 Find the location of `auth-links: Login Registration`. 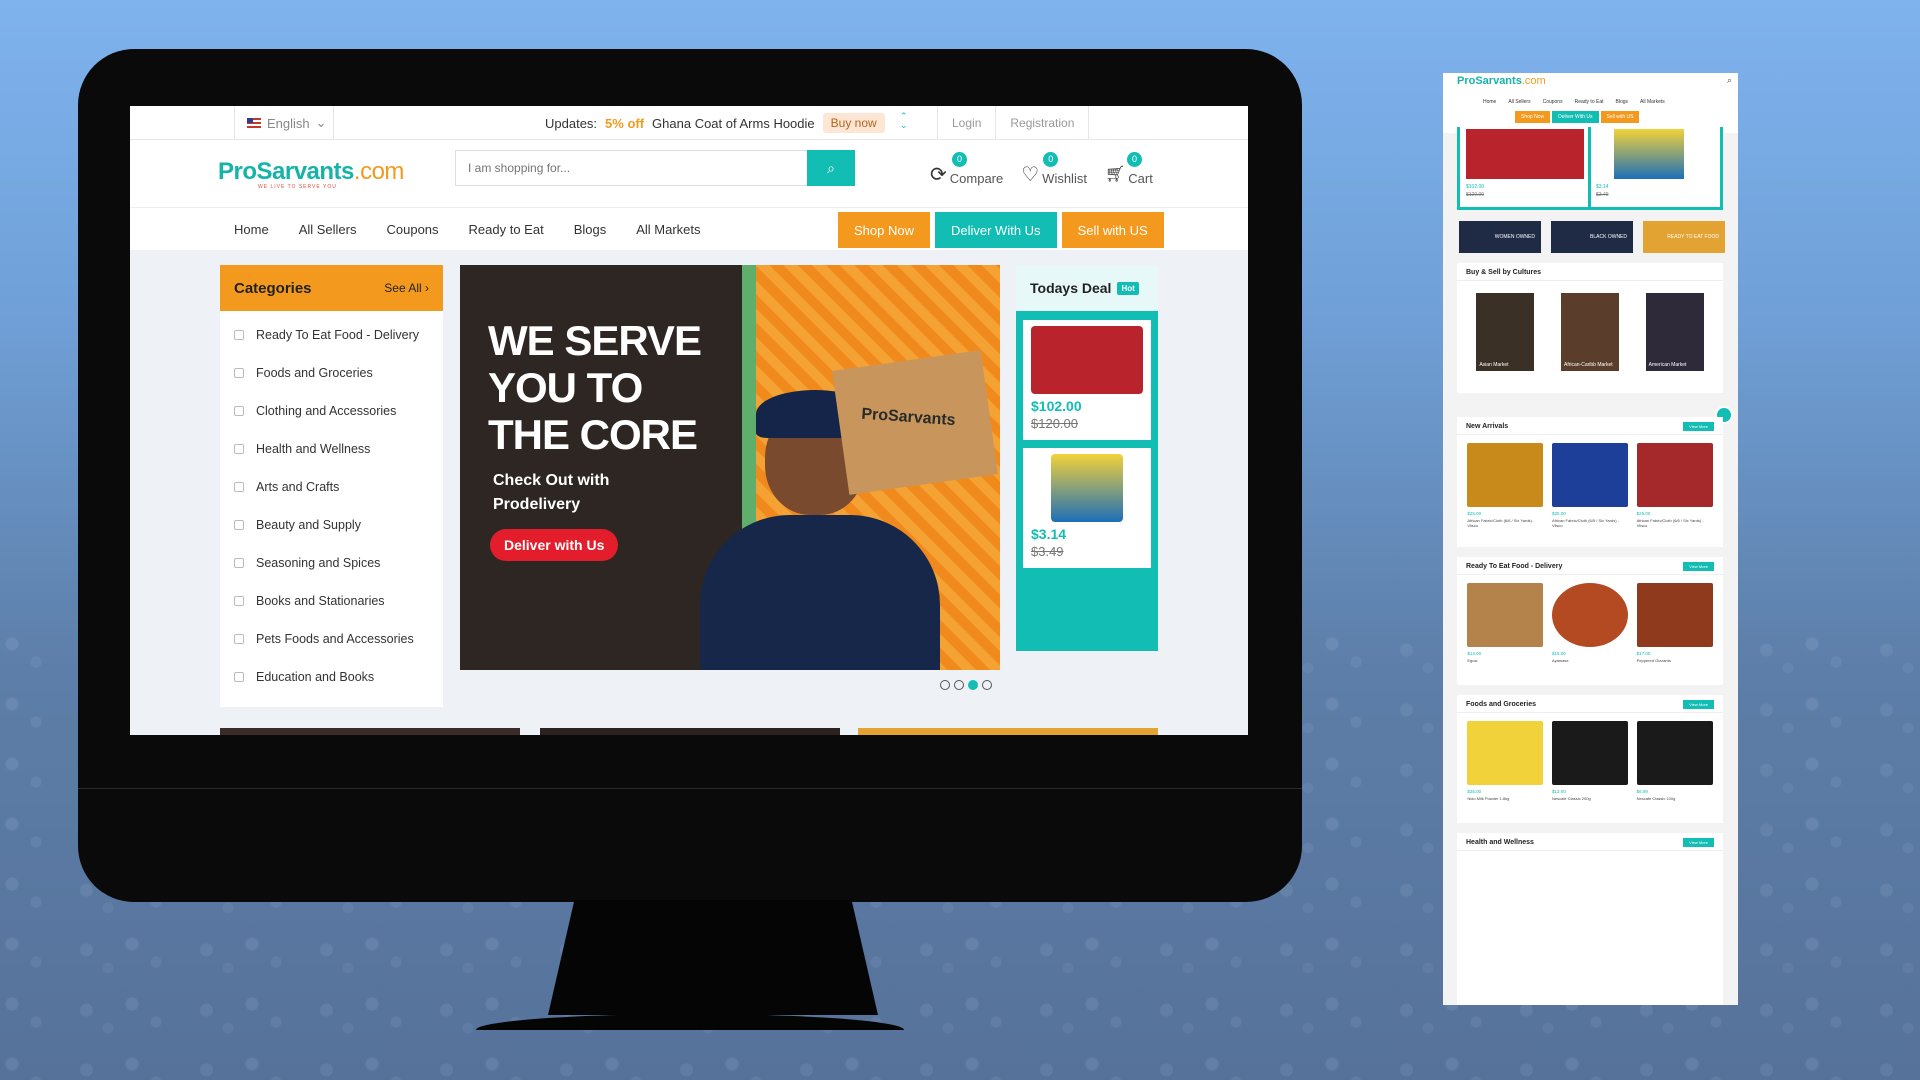

auth-links: Login Registration is located at coordinates (1013, 123).